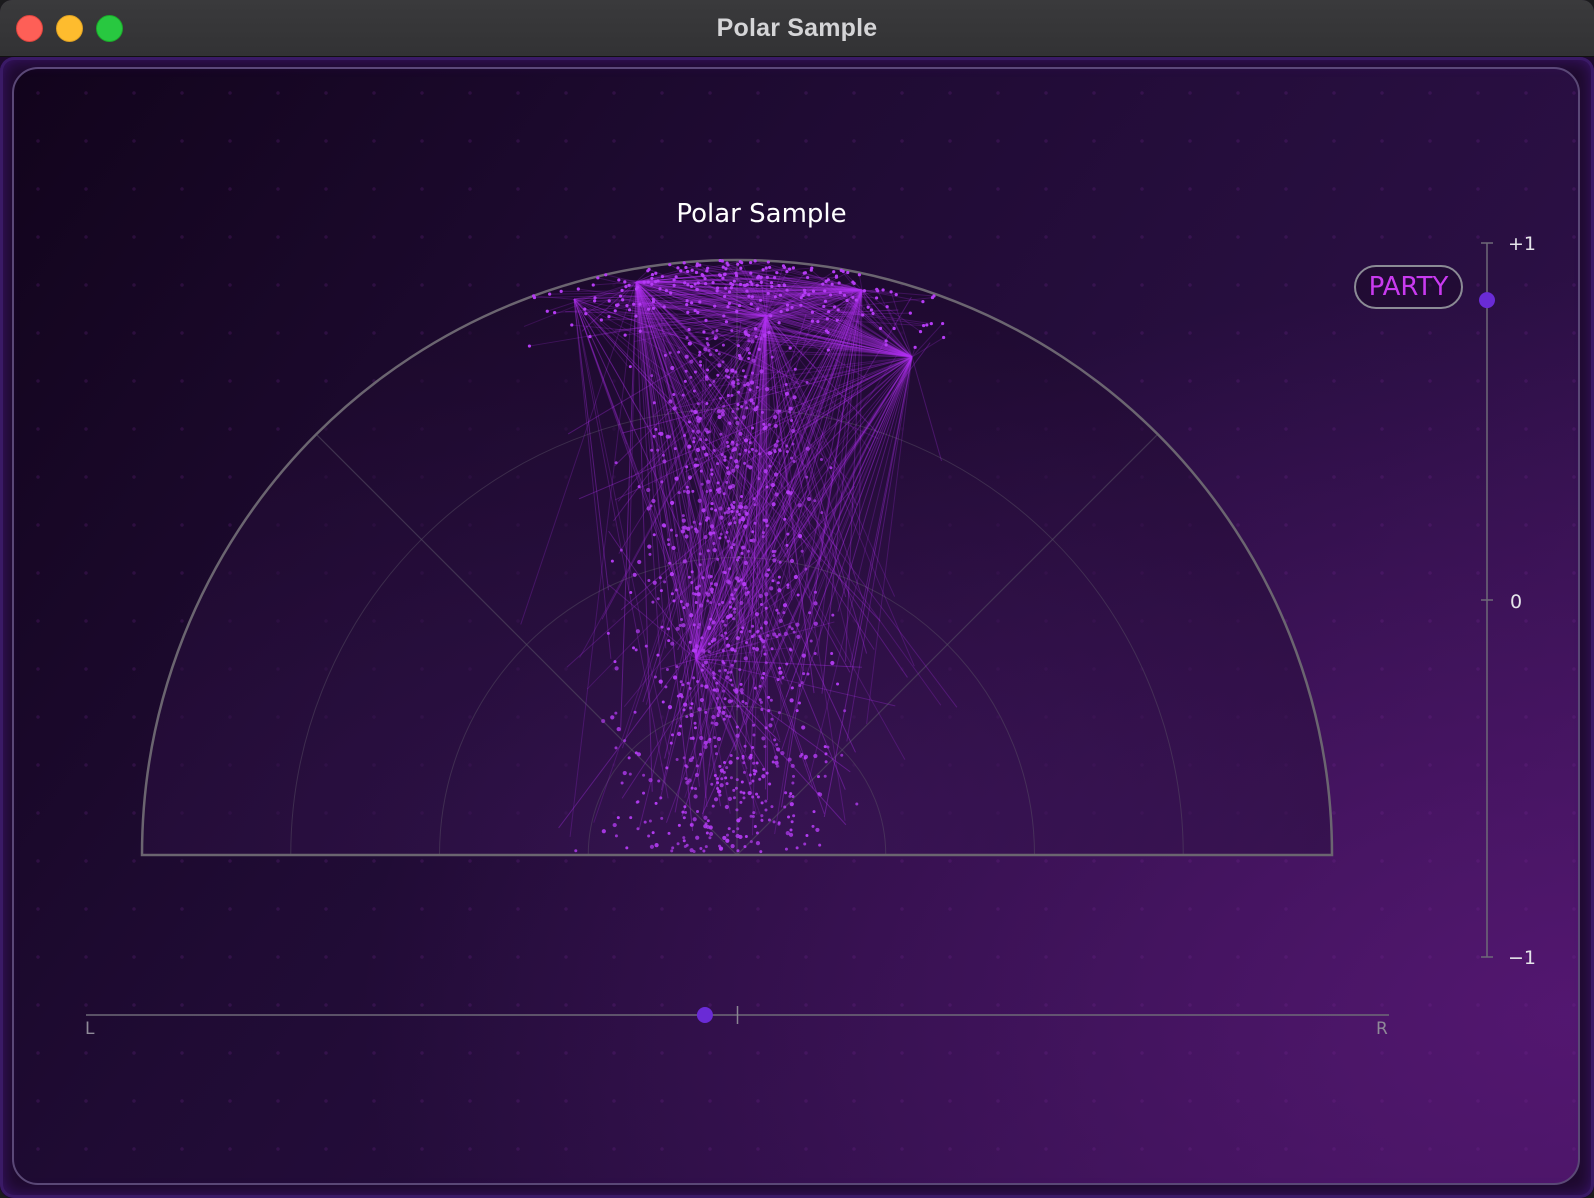 The height and width of the screenshot is (1198, 1594). Describe the element at coordinates (797, 28) in the screenshot. I see `title-bar: Polar Sample` at that location.